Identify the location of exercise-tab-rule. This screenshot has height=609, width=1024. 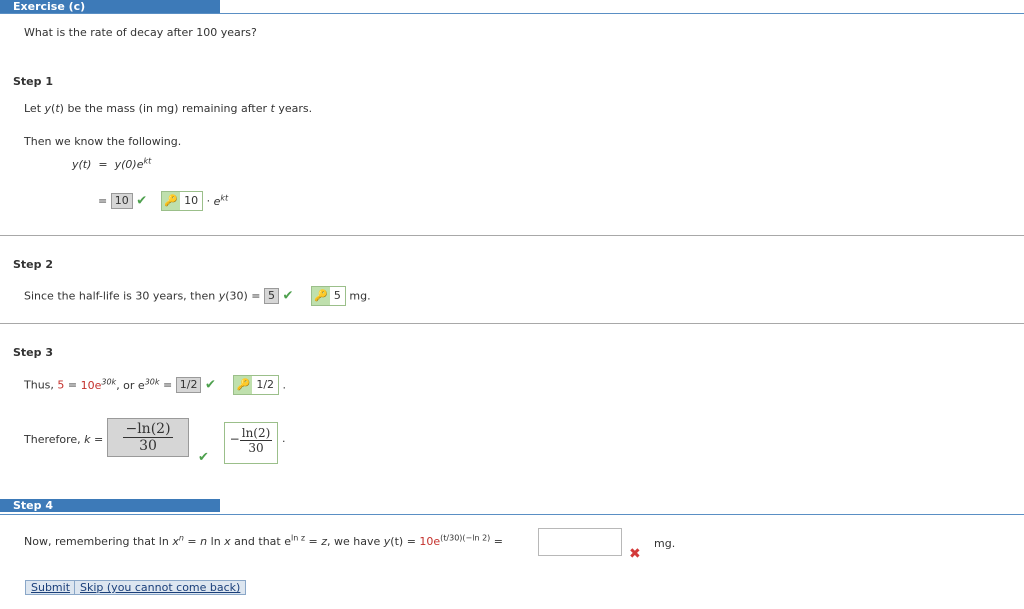
(512, 13).